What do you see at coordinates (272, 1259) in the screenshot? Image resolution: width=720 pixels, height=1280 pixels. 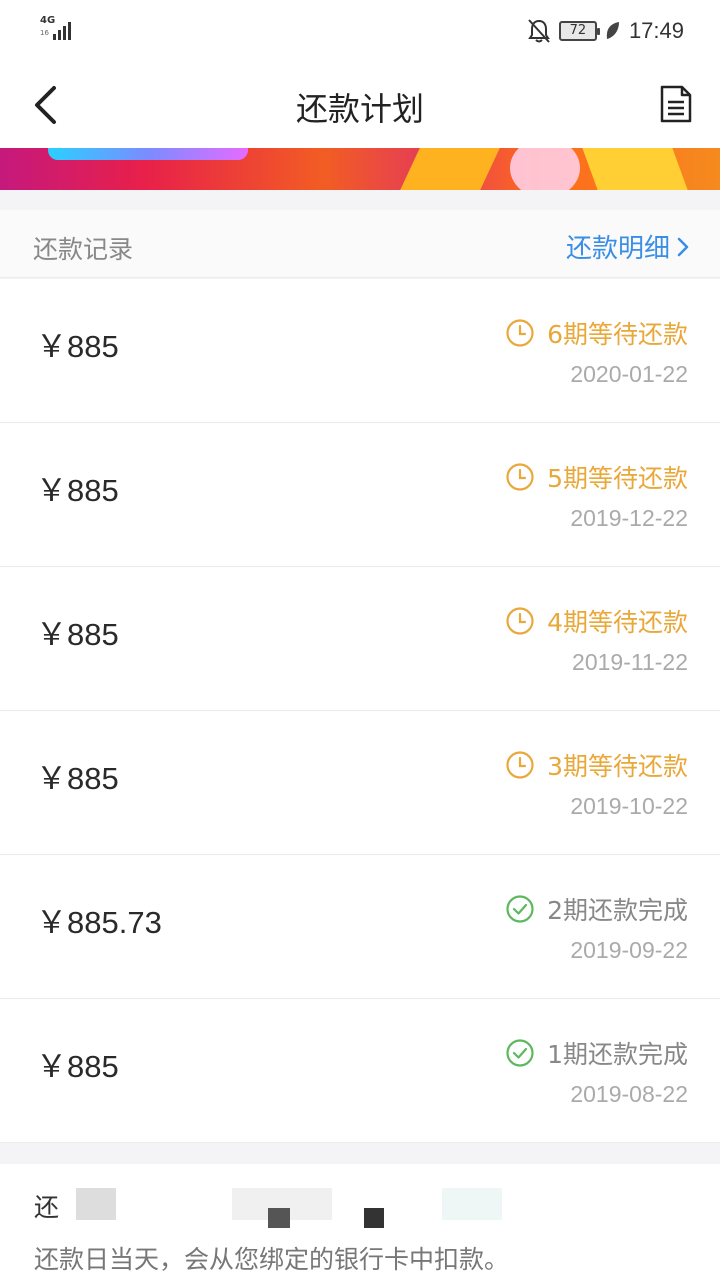 I see `notice-text: 还款日当天，会从您绑定的银行卡中扣款。` at bounding box center [272, 1259].